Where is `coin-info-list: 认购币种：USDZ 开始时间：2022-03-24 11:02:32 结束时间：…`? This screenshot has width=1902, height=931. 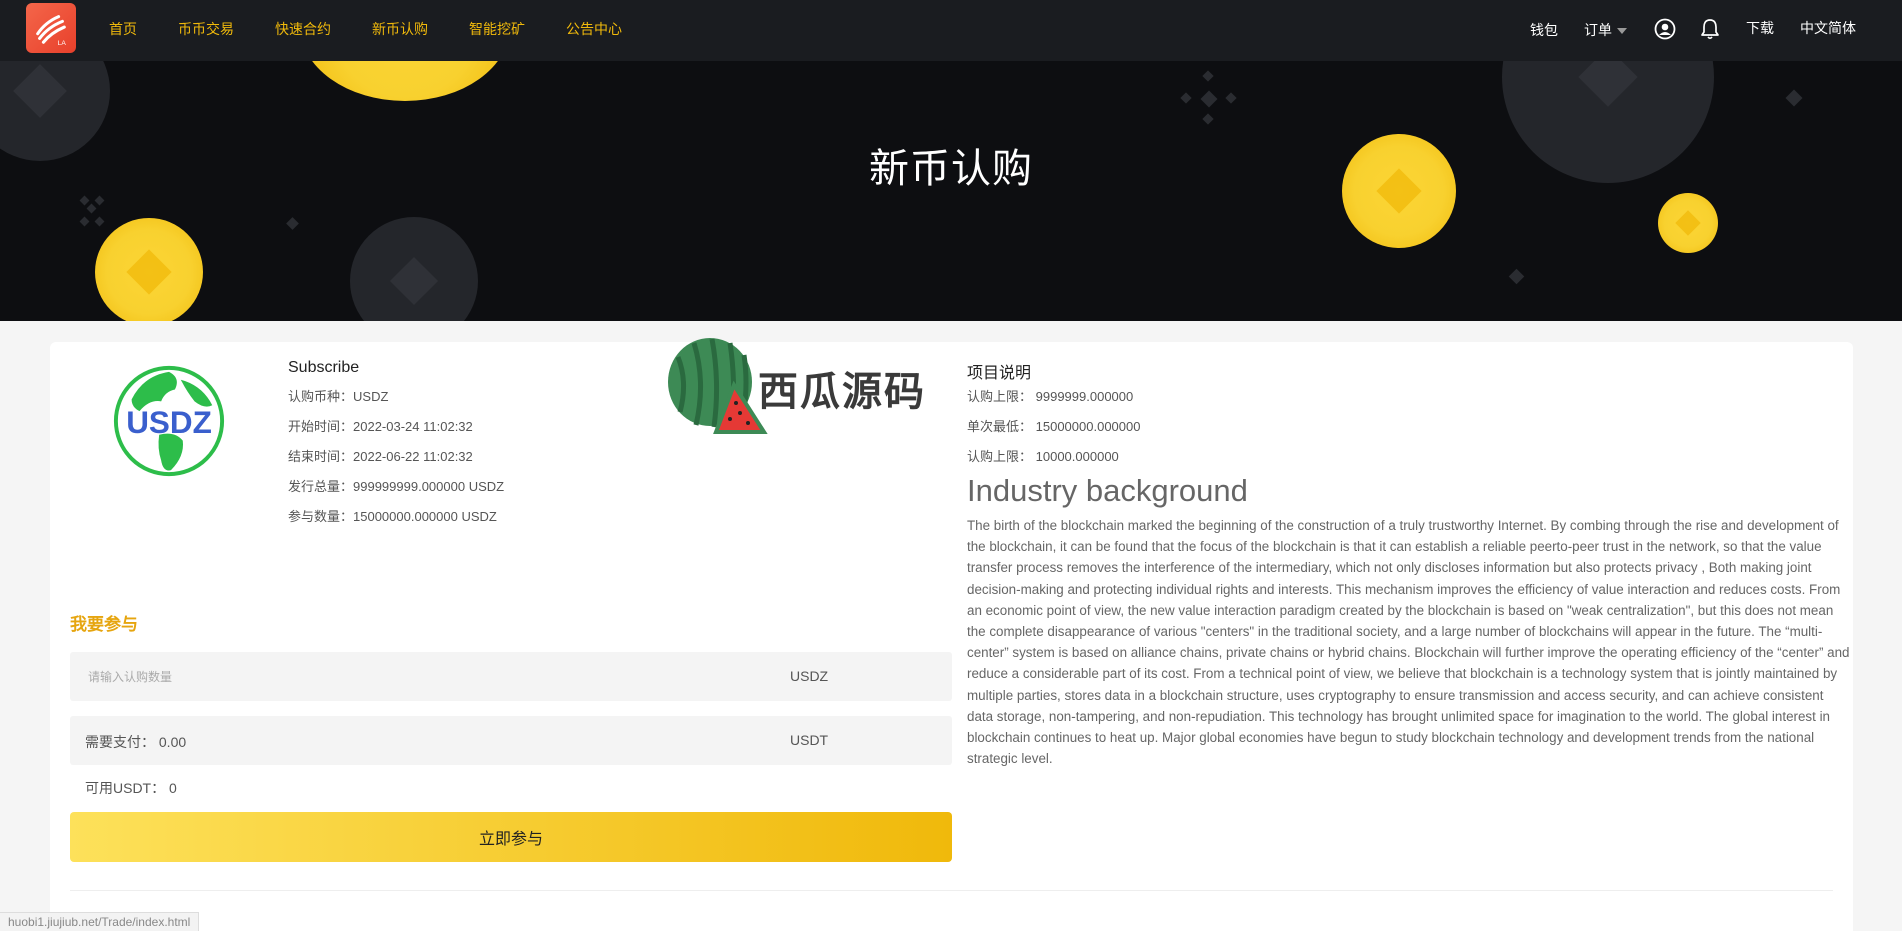
coin-info-list: 认购币种：USDZ 开始时间：2022-03-24 11:02:32 结束时间：… is located at coordinates (396, 463).